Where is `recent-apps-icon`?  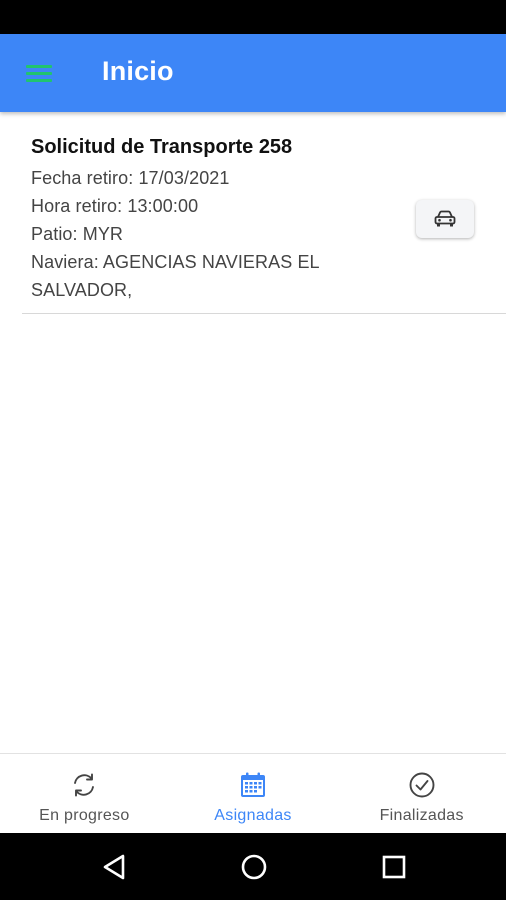
recent-apps-icon is located at coordinates (394, 867).